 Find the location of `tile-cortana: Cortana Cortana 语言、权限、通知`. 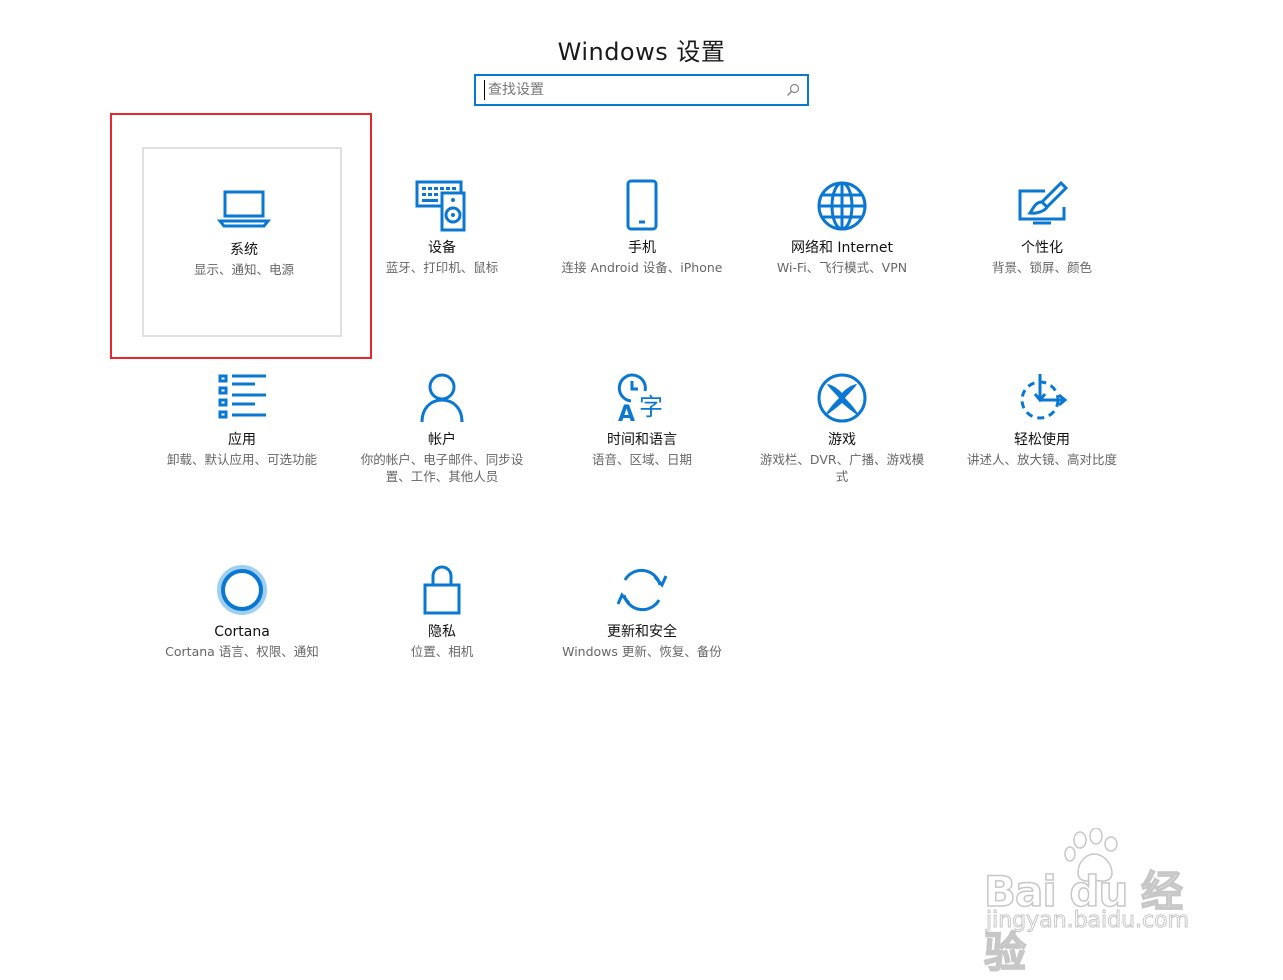

tile-cortana: Cortana Cortana 语言、权限、通知 is located at coordinates (242, 626).